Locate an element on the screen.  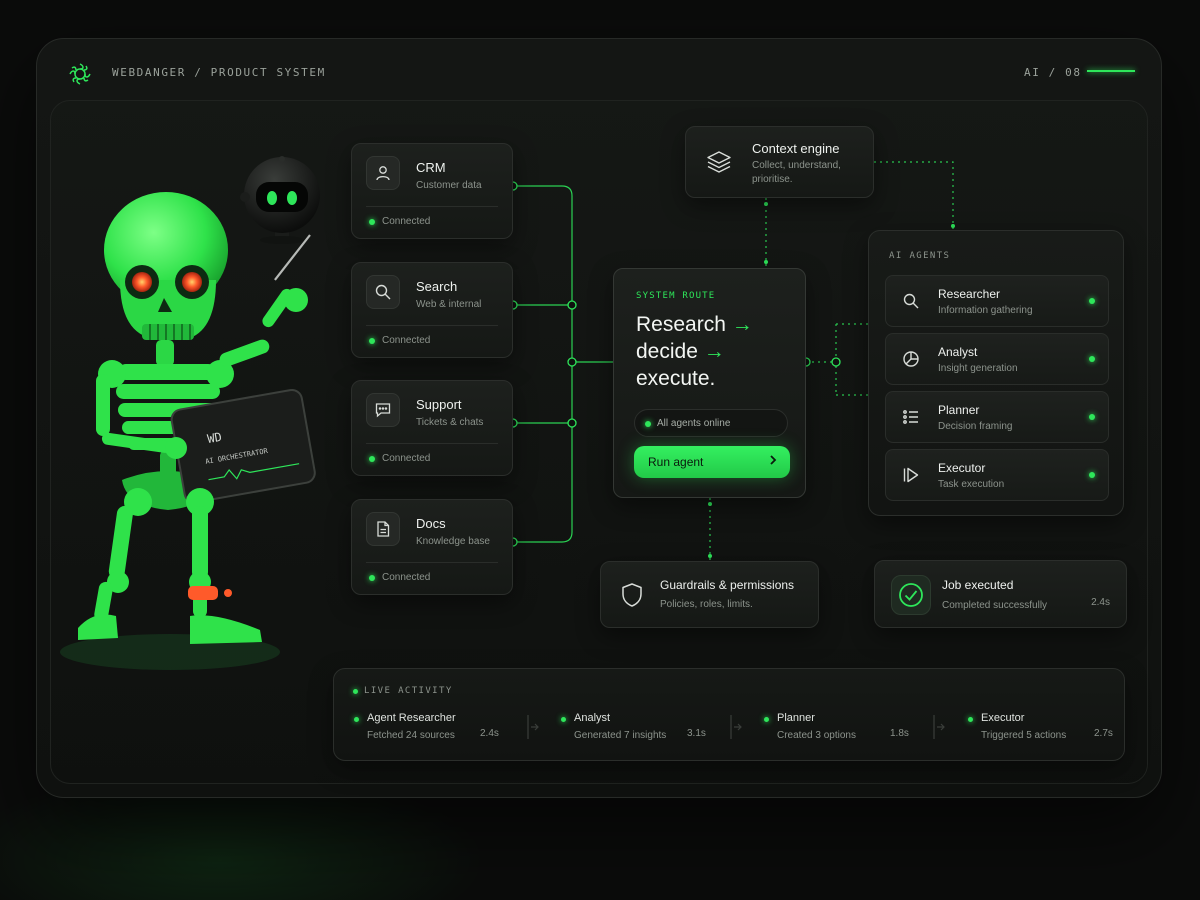
agent-name: Executor is located at coordinates (962, 468).